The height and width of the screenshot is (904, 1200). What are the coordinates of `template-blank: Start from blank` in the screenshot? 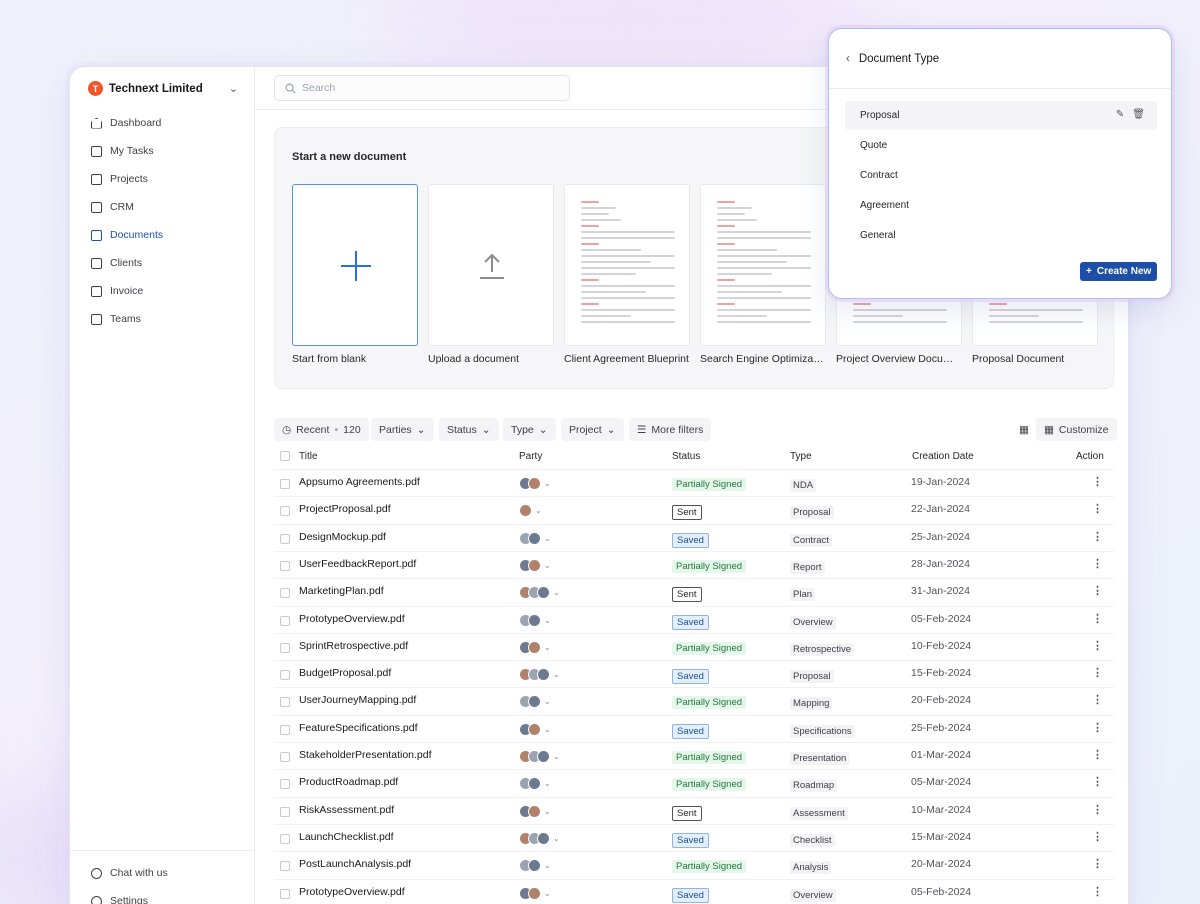 It's located at (355, 274).